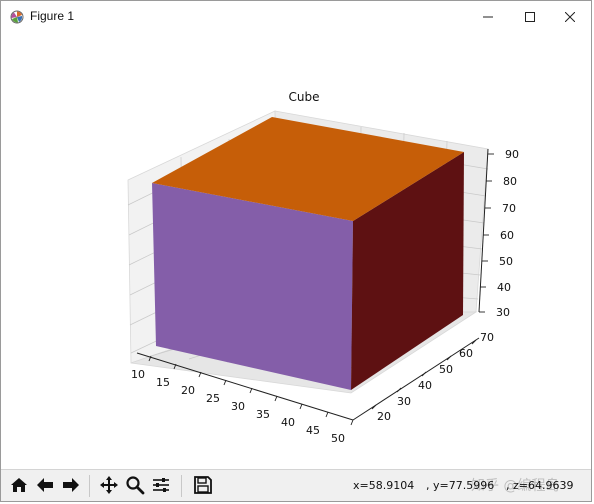  What do you see at coordinates (213, 398) in the screenshot?
I see `x-tick-label: 25` at bounding box center [213, 398].